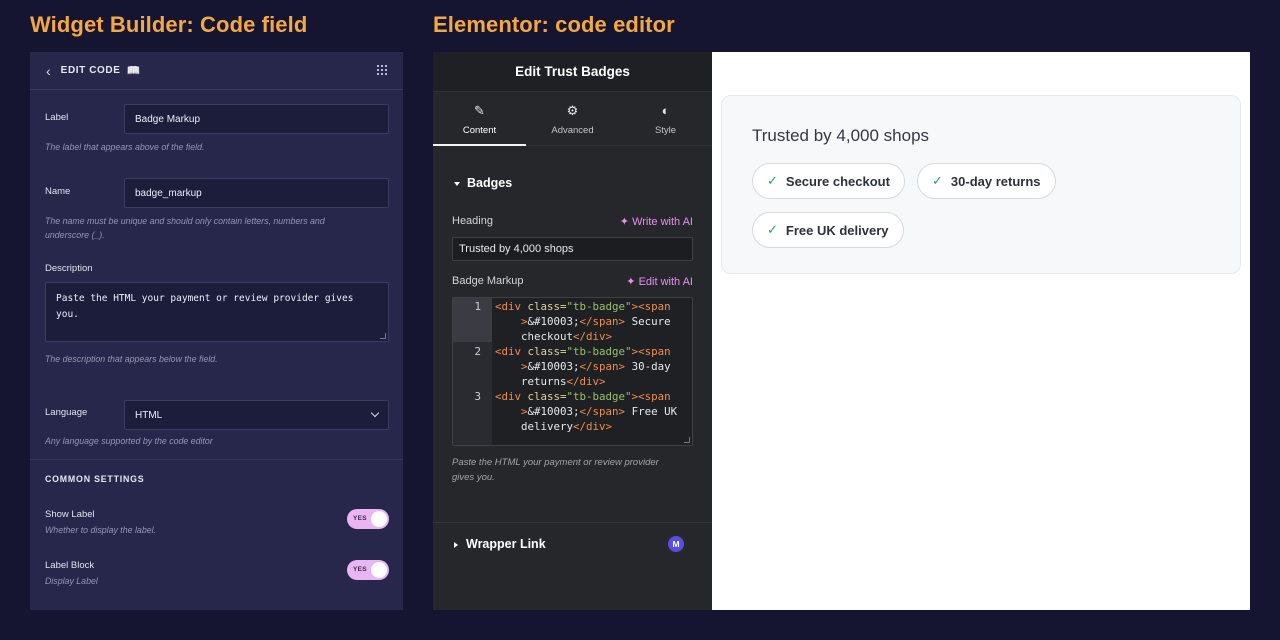  I want to click on caret-right-icon, so click(456, 544).